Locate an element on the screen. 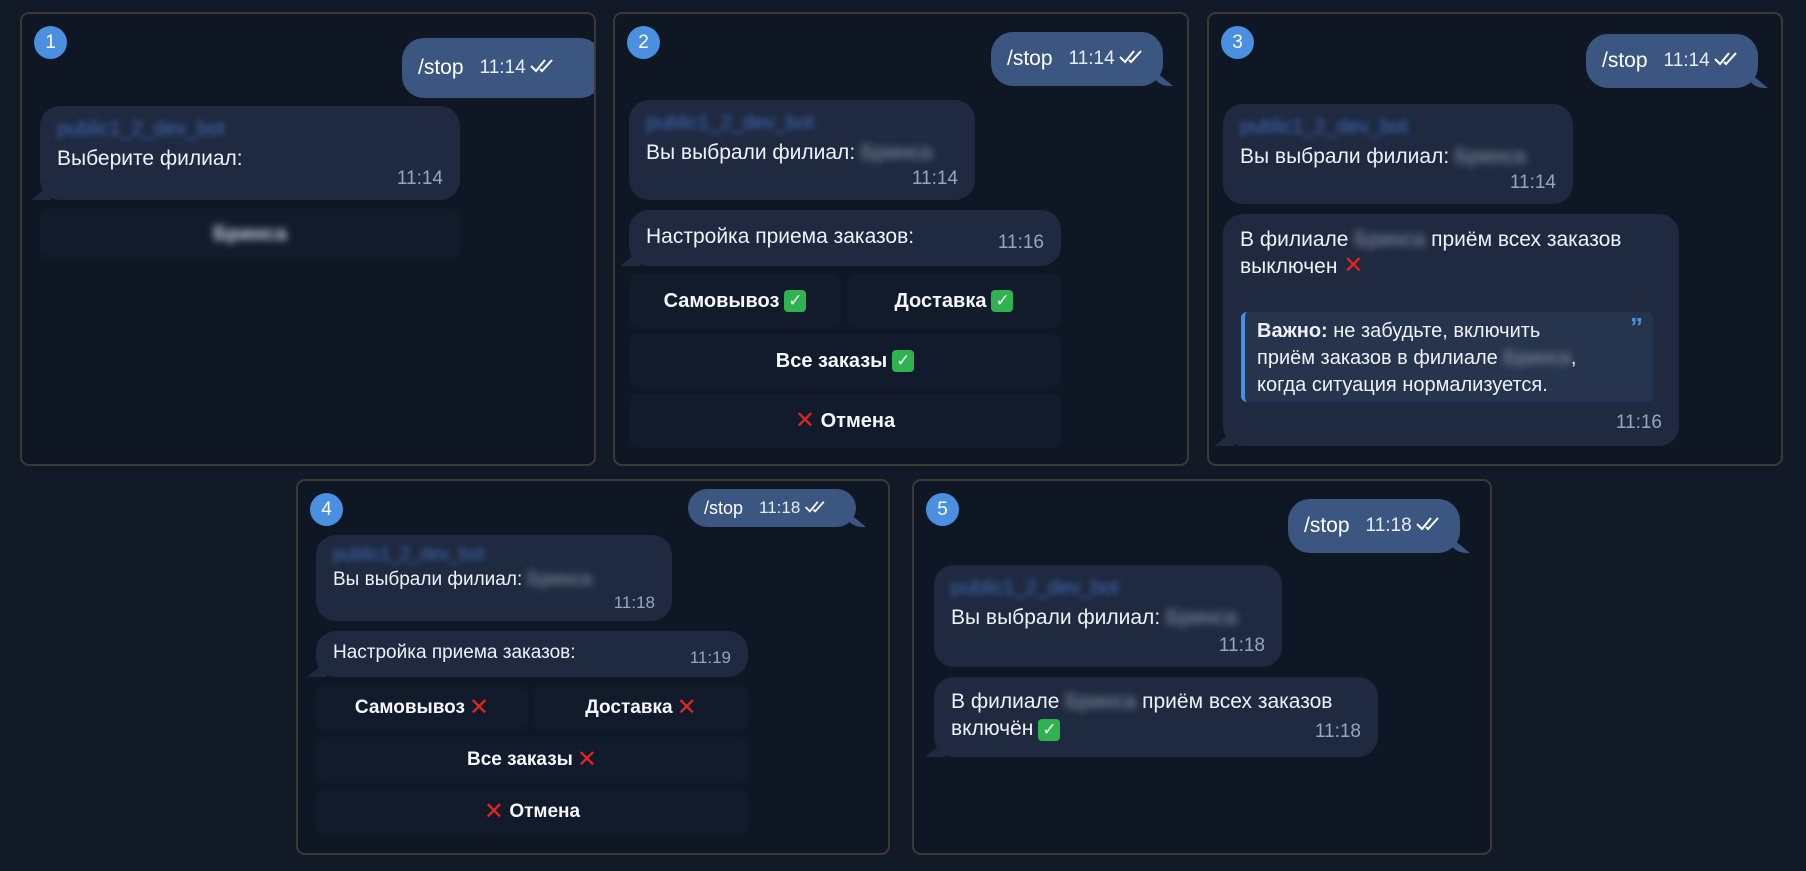 The height and width of the screenshot is (871, 1806). pickup-button: Самовывоз ✓ is located at coordinates (735, 301).